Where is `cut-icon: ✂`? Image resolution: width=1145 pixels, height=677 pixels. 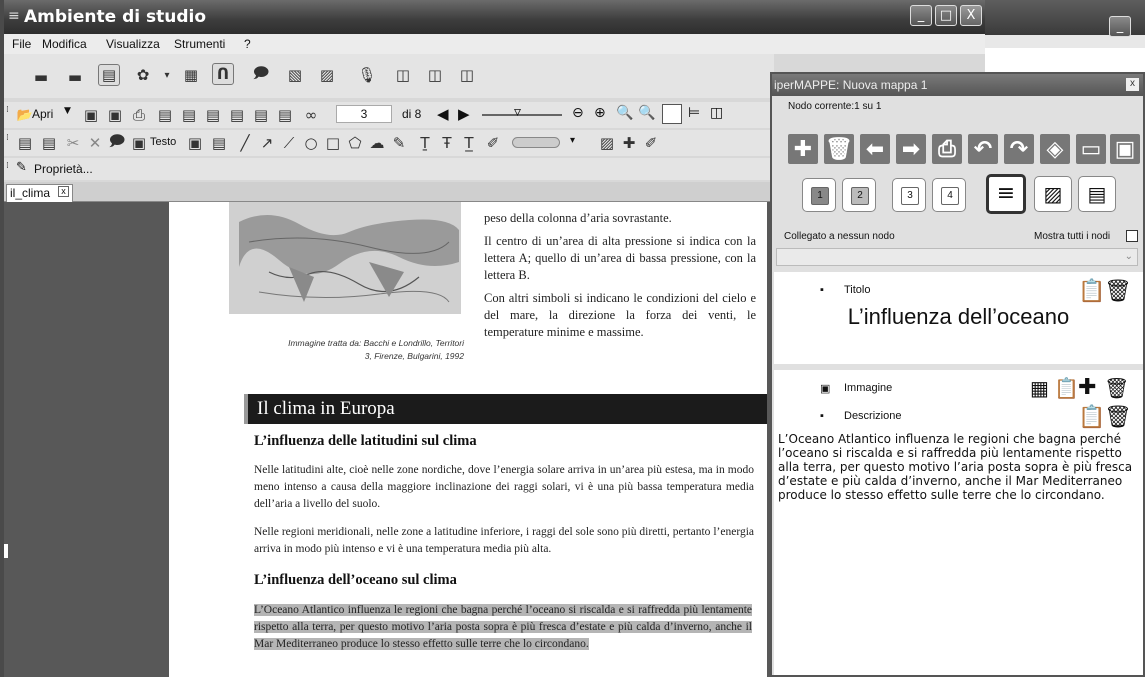 cut-icon: ✂ is located at coordinates (73, 143).